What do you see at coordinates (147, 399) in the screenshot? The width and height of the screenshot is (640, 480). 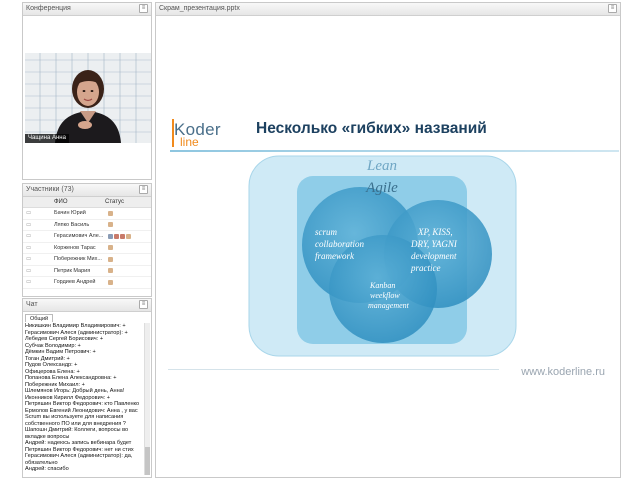 I see `chat-scrollbar` at bounding box center [147, 399].